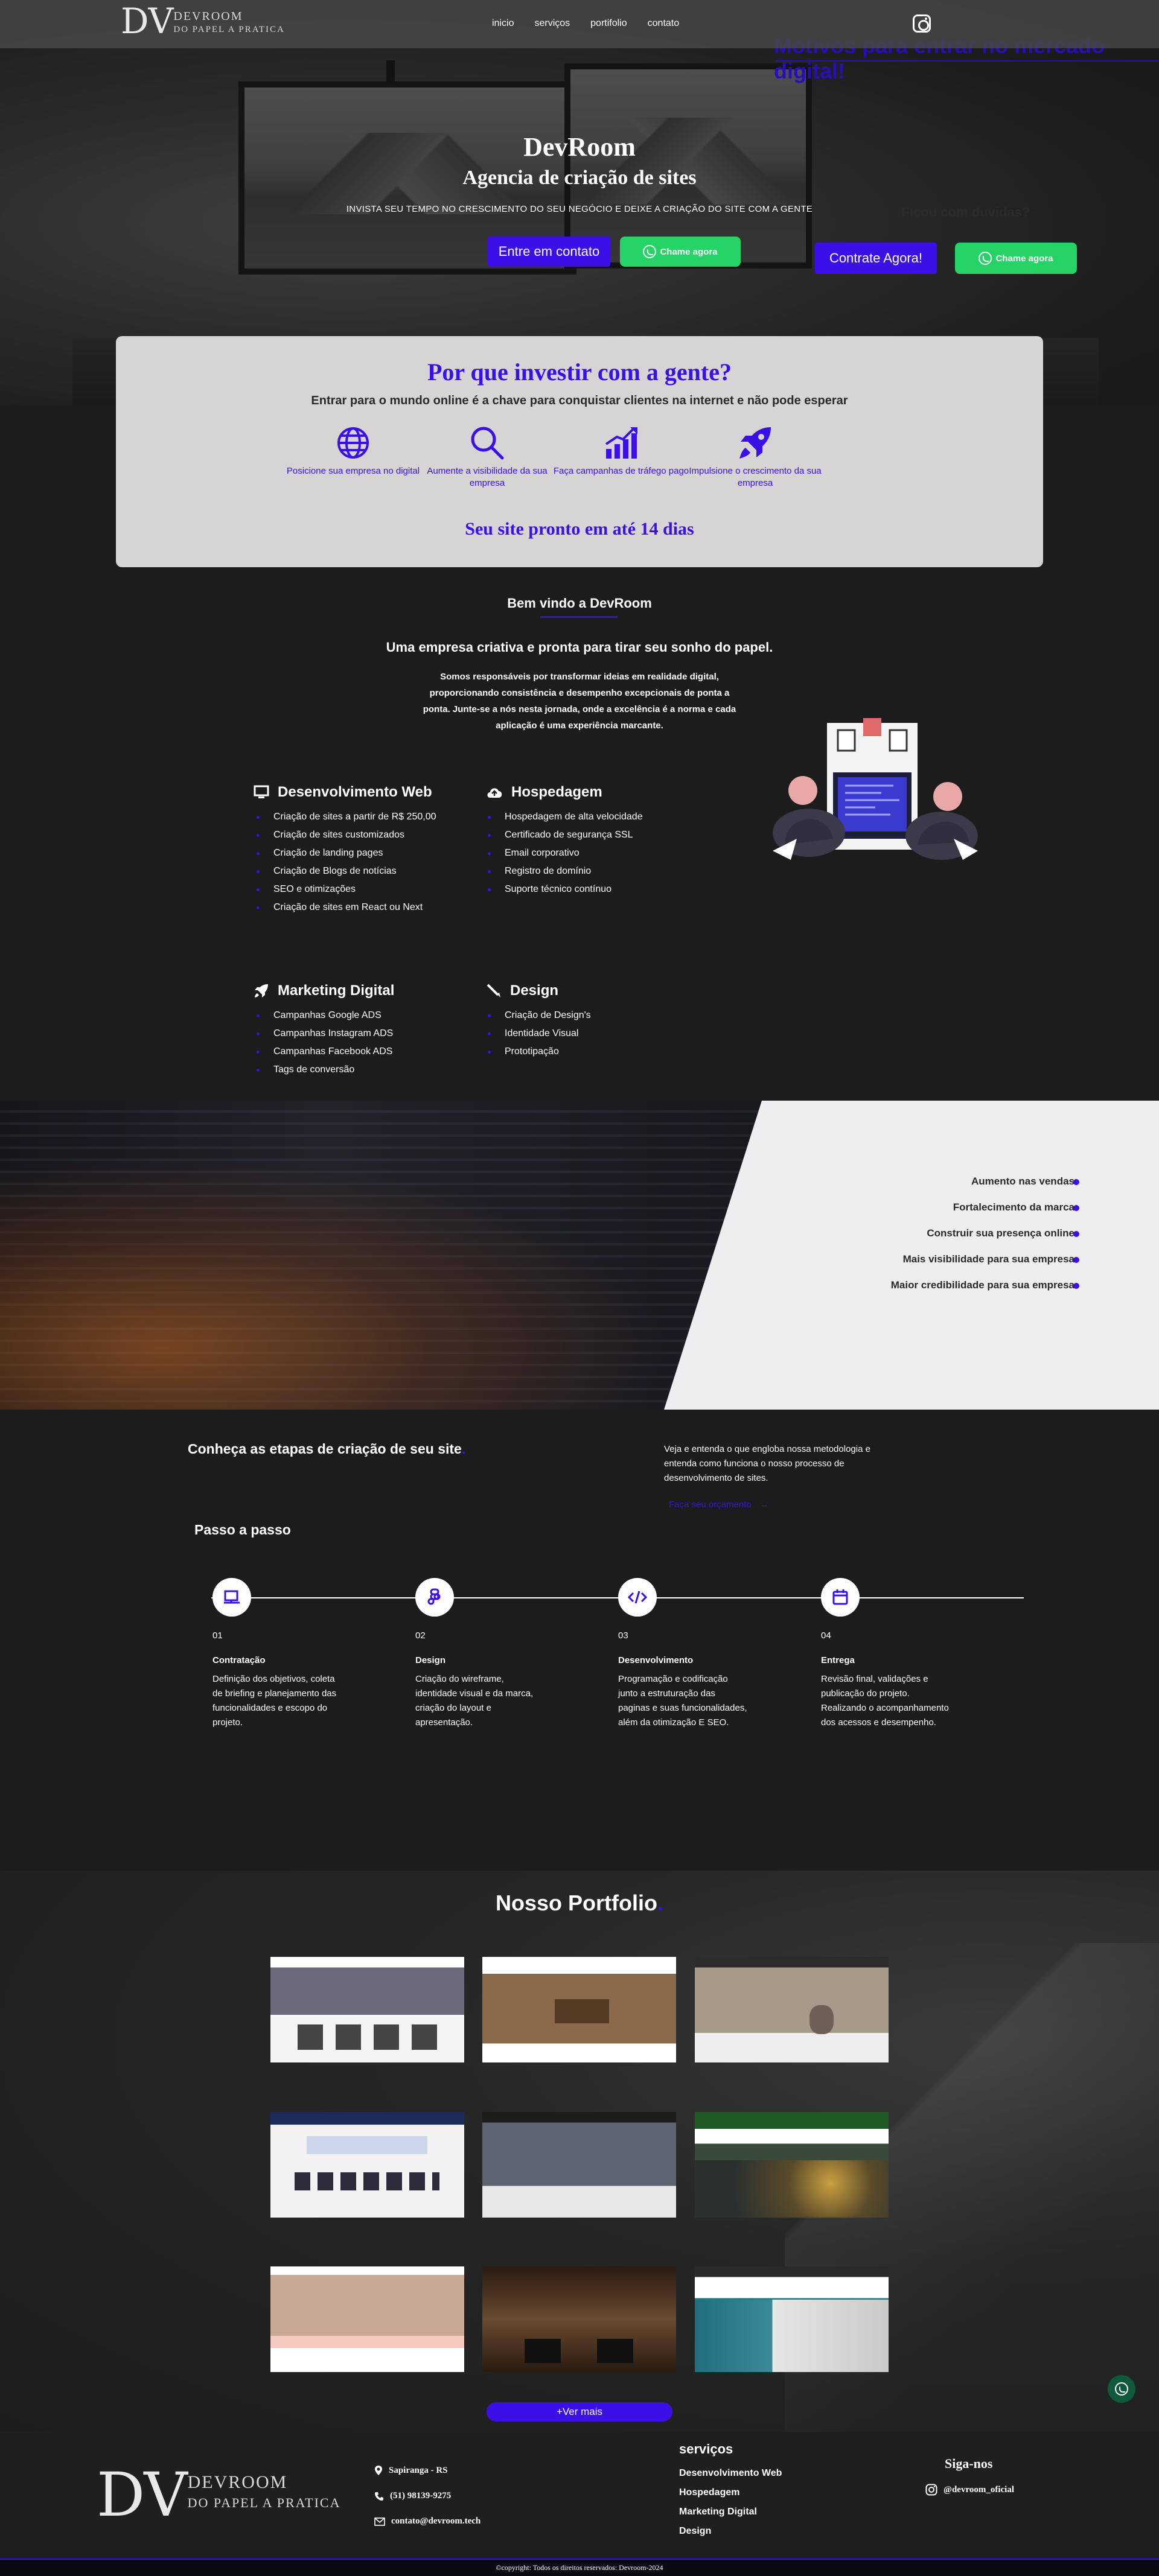 Image resolution: width=1159 pixels, height=2576 pixels. What do you see at coordinates (353, 443) in the screenshot?
I see `globe-icon` at bounding box center [353, 443].